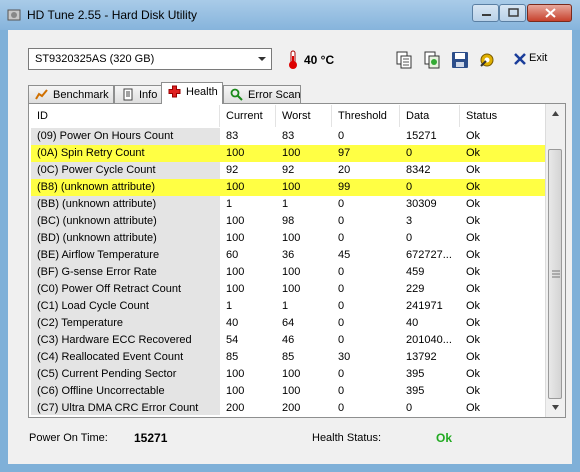 Image resolution: width=580 pixels, height=472 pixels. What do you see at coordinates (290, 15) in the screenshot?
I see `title-bar: HD Tune 2.55 - Hard Disk Utility` at bounding box center [290, 15].